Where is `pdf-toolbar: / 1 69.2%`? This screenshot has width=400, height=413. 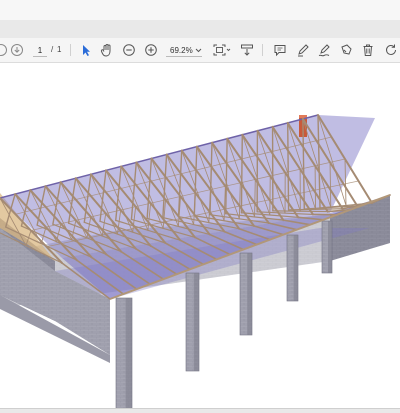
pdf-toolbar: / 1 69.2% is located at coordinates (200, 50).